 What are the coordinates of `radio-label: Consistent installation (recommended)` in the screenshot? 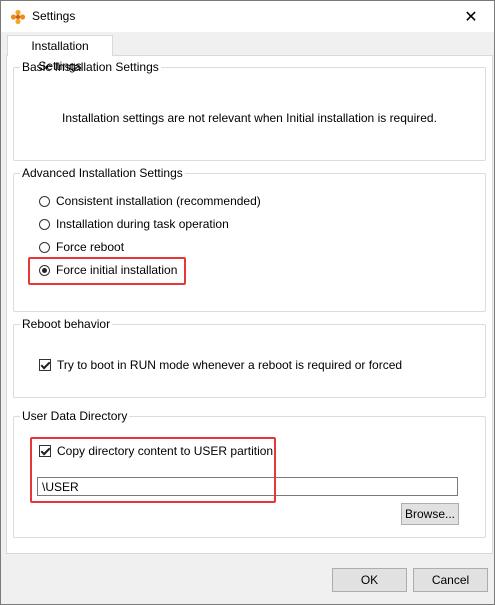 It's located at (158, 201).